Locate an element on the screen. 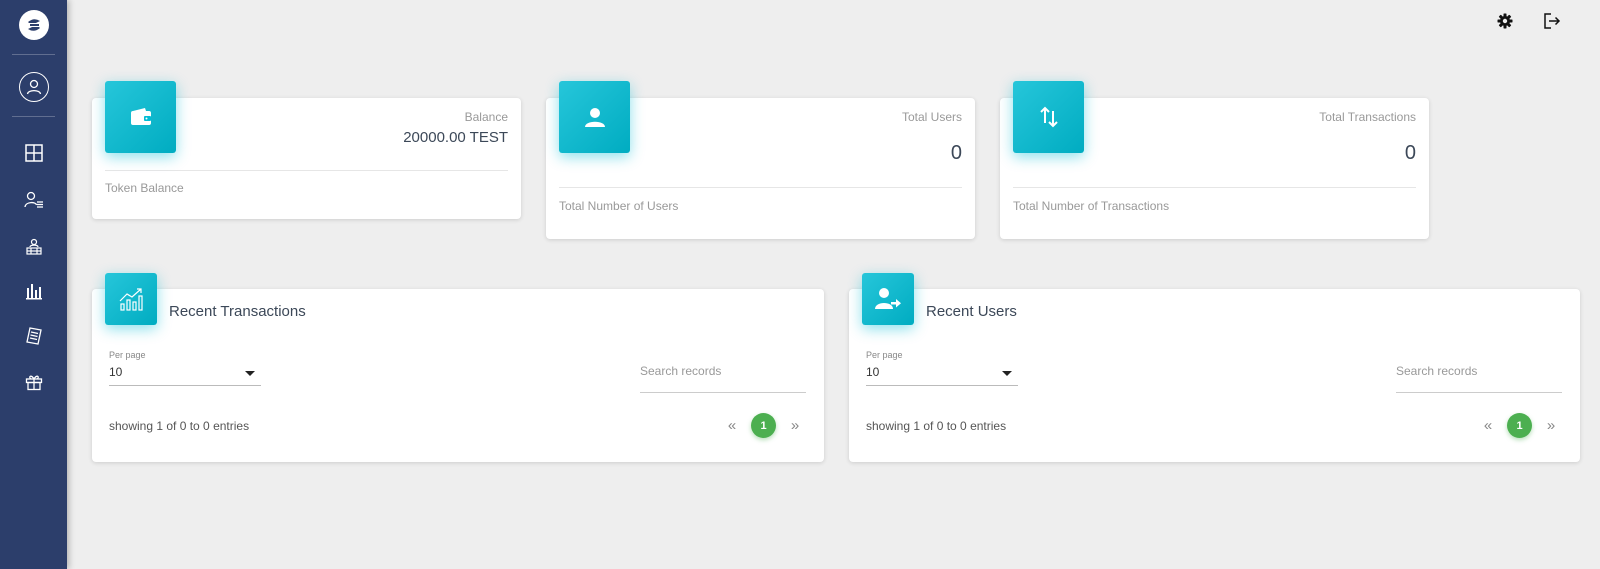 This screenshot has width=1600, height=569. trending-chart-icon is located at coordinates (131, 299).